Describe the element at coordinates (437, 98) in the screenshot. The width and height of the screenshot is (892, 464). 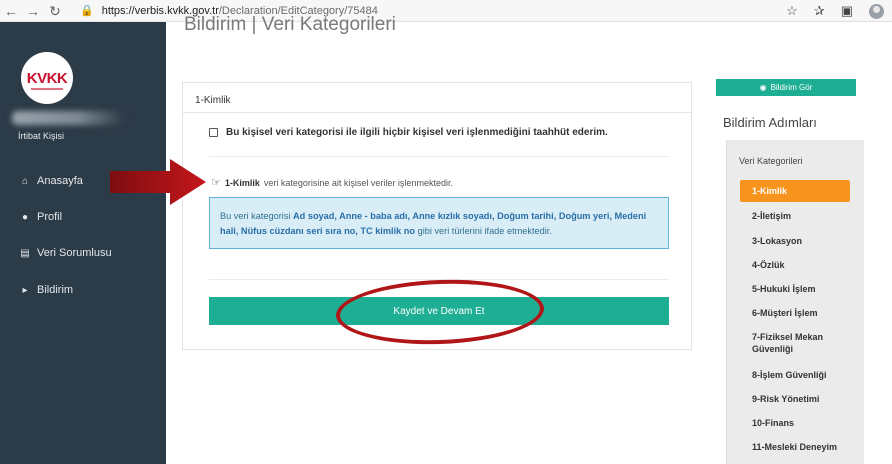
I see `panel-header: 1-Kimlik` at that location.